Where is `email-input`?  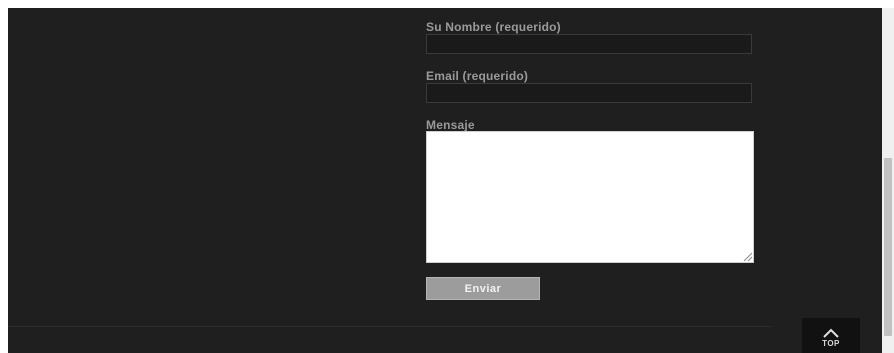
email-input is located at coordinates (589, 93).